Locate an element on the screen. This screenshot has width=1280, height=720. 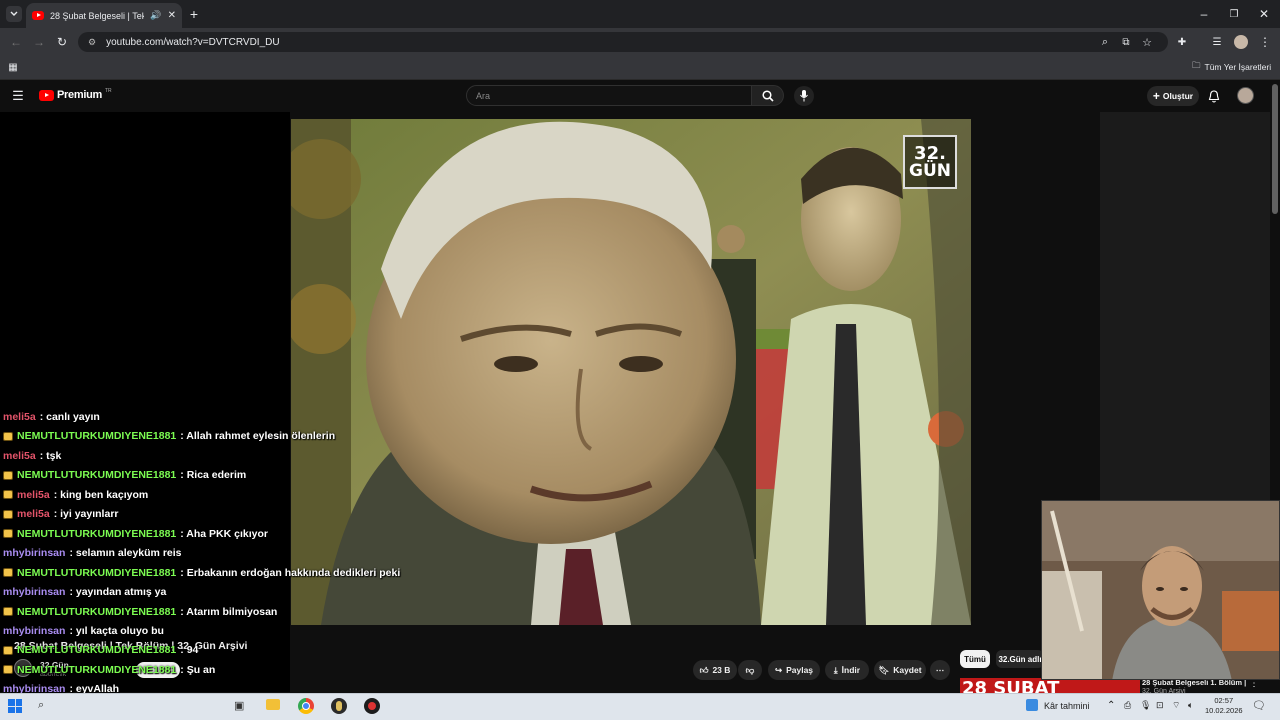
forward-icon: → is located at coordinates (39, 42).